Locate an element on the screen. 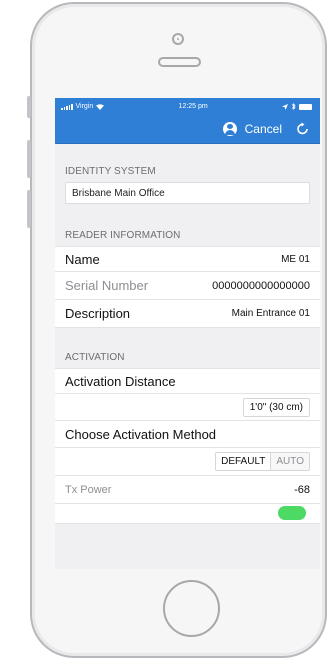 This screenshot has width=327, height=663. profile-icon is located at coordinates (229, 129).